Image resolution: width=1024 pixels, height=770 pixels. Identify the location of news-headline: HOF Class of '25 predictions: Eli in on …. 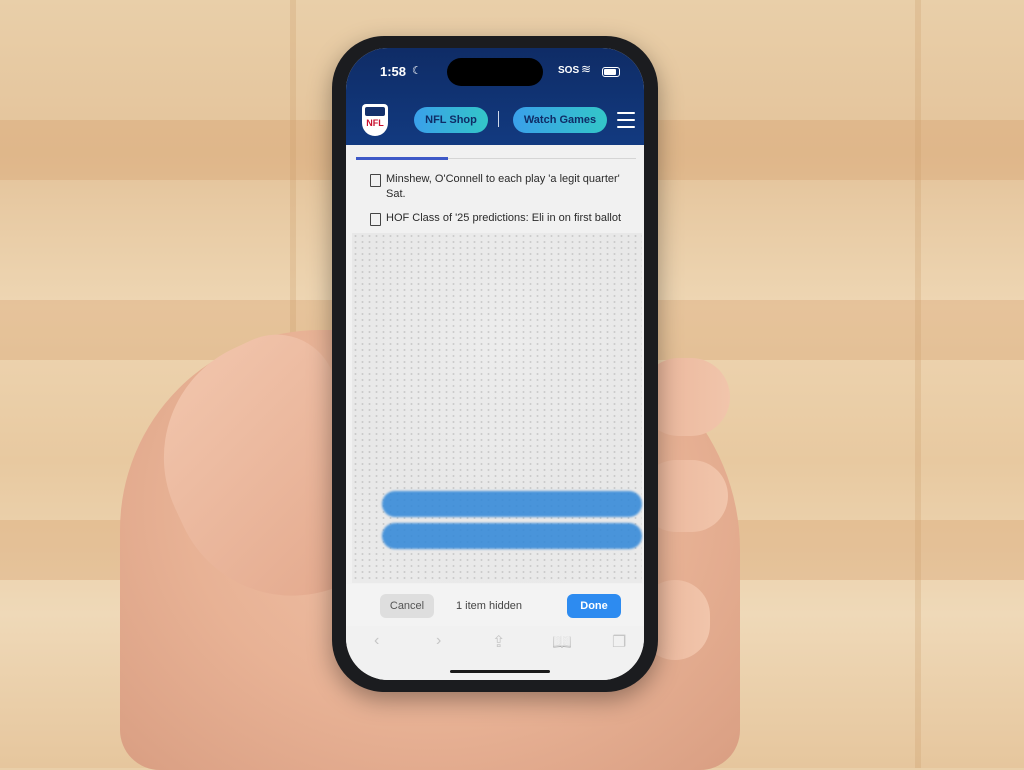
(504, 218).